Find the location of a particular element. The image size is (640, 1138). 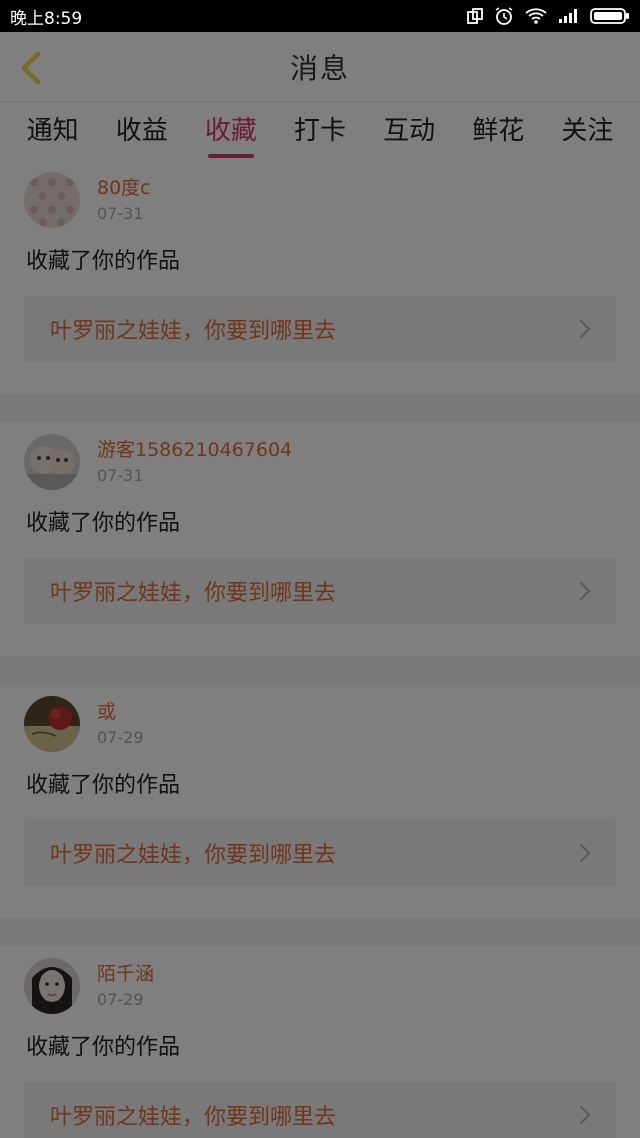

status-time: 晚上8:59 is located at coordinates (46, 18).